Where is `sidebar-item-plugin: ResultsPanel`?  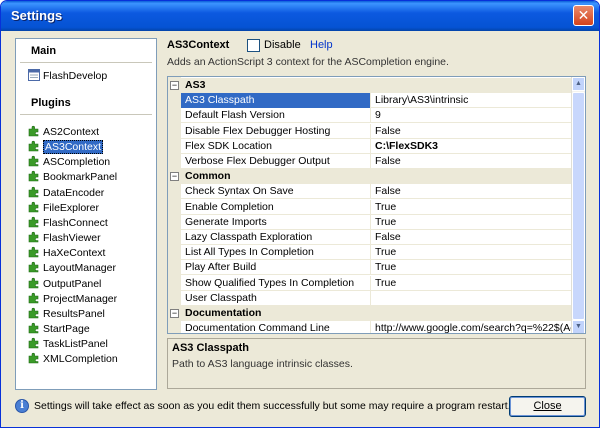
sidebar-item-plugin: ResultsPanel is located at coordinates (66, 314).